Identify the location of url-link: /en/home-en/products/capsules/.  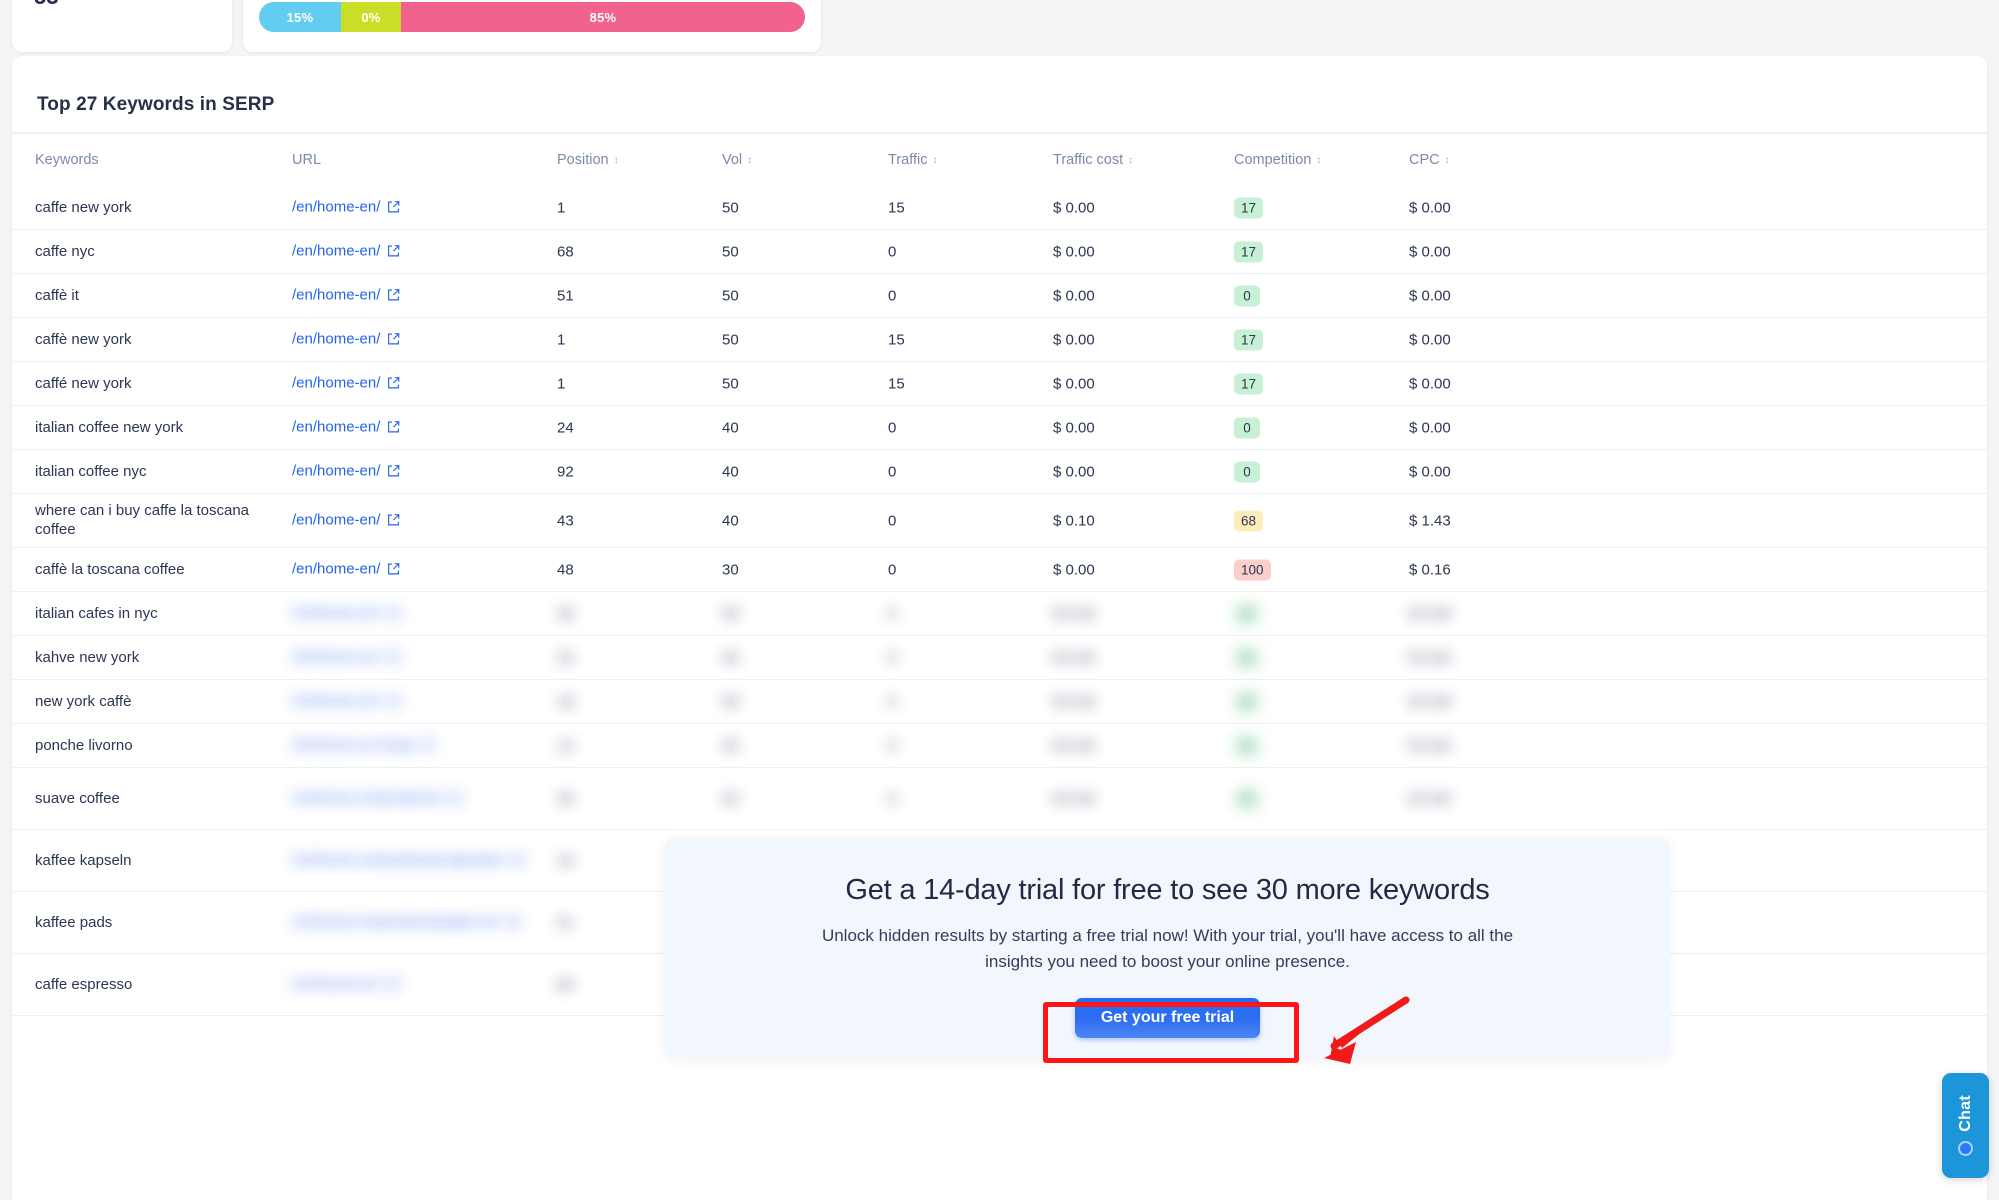
(398, 859).